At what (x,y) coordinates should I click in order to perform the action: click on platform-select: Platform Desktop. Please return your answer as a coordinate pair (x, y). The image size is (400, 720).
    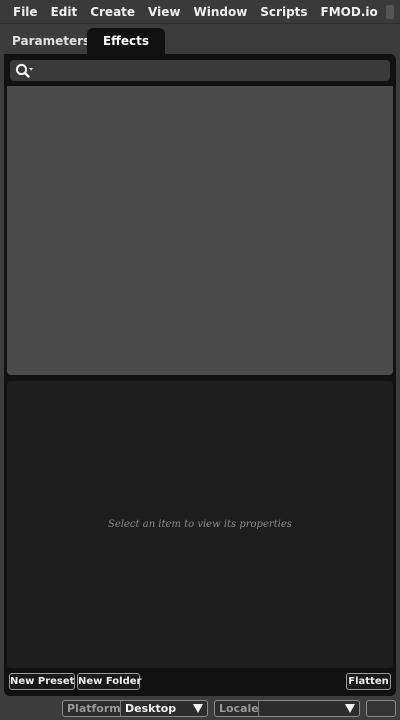
    Looking at the image, I should click on (135, 708).